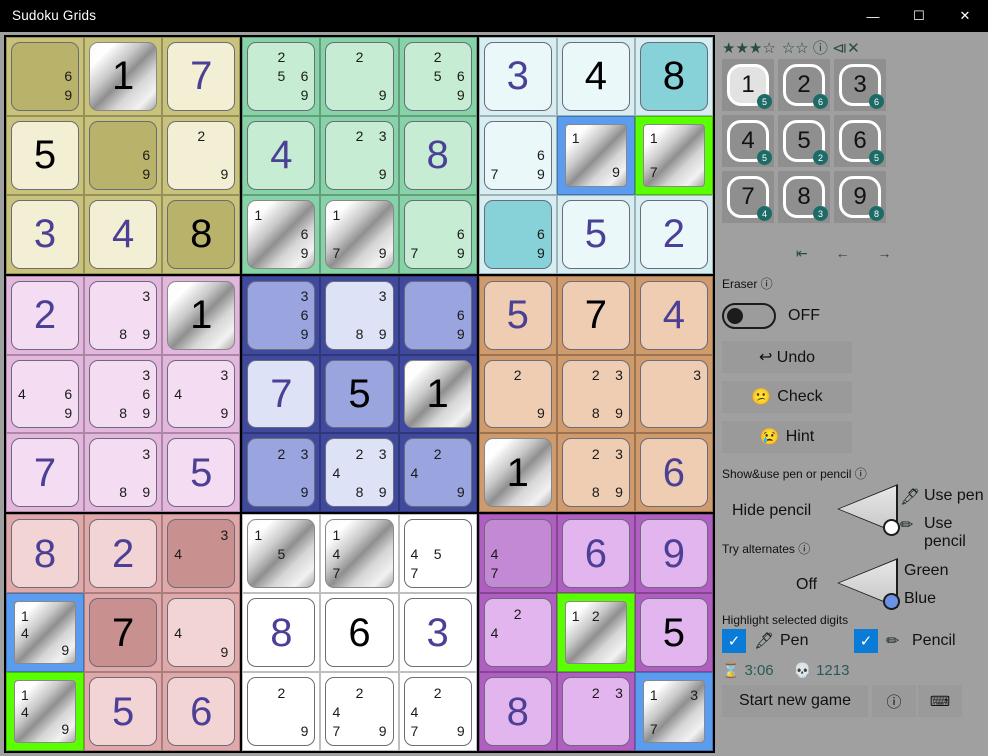 The image size is (988, 756). What do you see at coordinates (45, 315) in the screenshot?
I see `sudoku-cell-r4c1: 2` at bounding box center [45, 315].